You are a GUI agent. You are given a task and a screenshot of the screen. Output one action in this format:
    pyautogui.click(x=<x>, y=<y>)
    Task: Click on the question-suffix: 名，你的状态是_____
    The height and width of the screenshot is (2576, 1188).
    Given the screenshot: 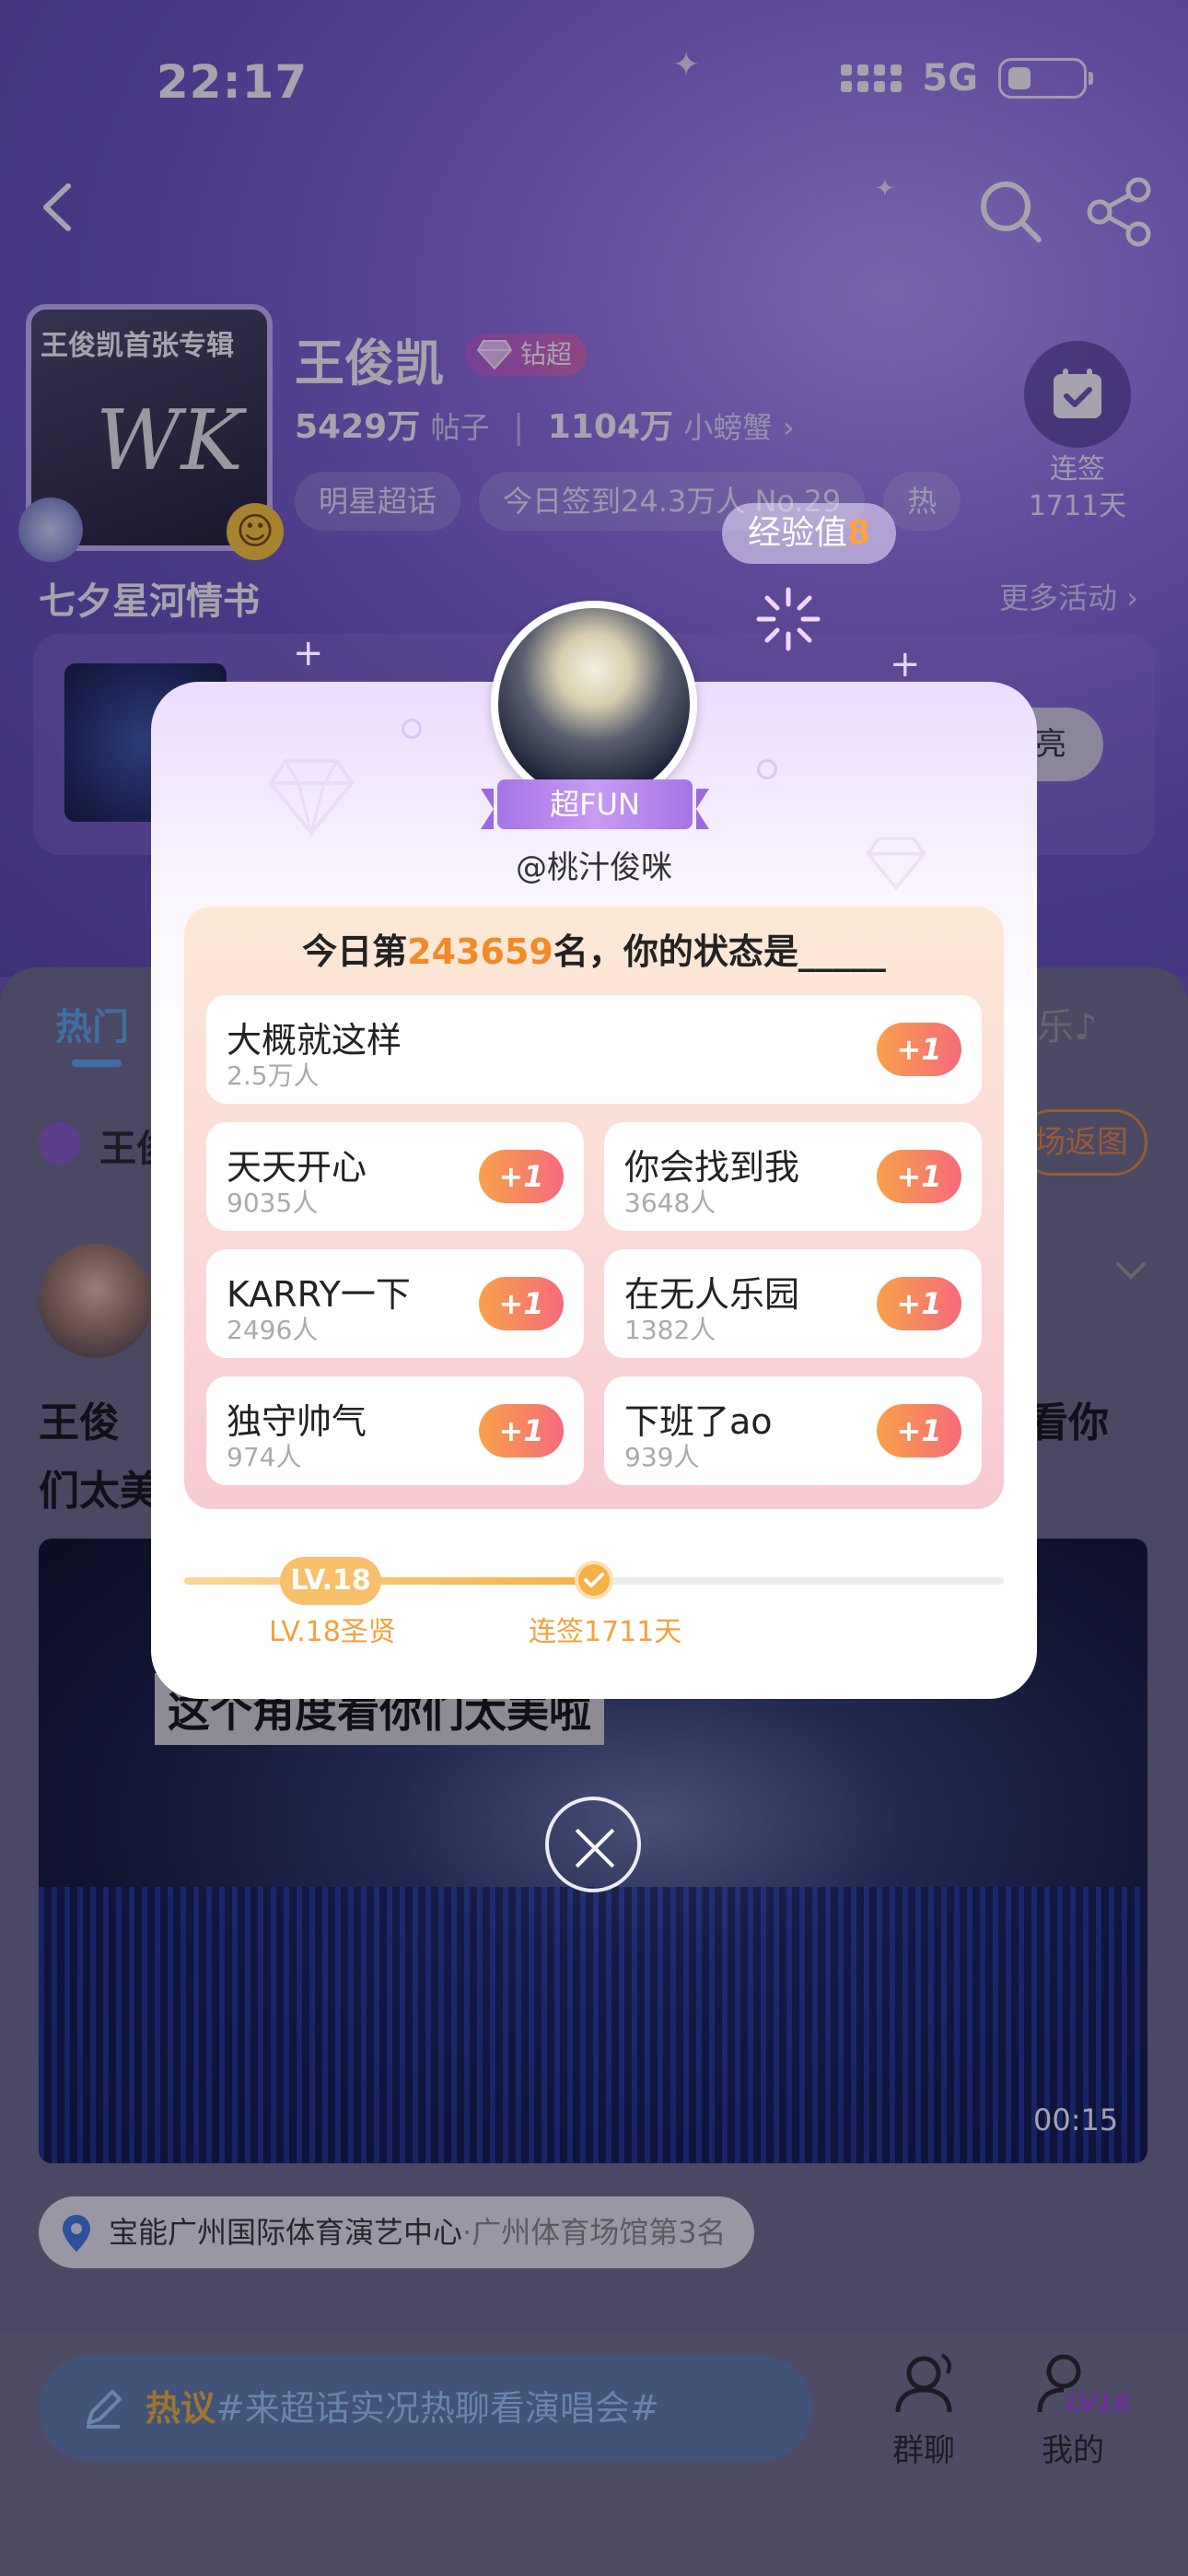 What is the action you would take?
    pyautogui.click(x=719, y=951)
    